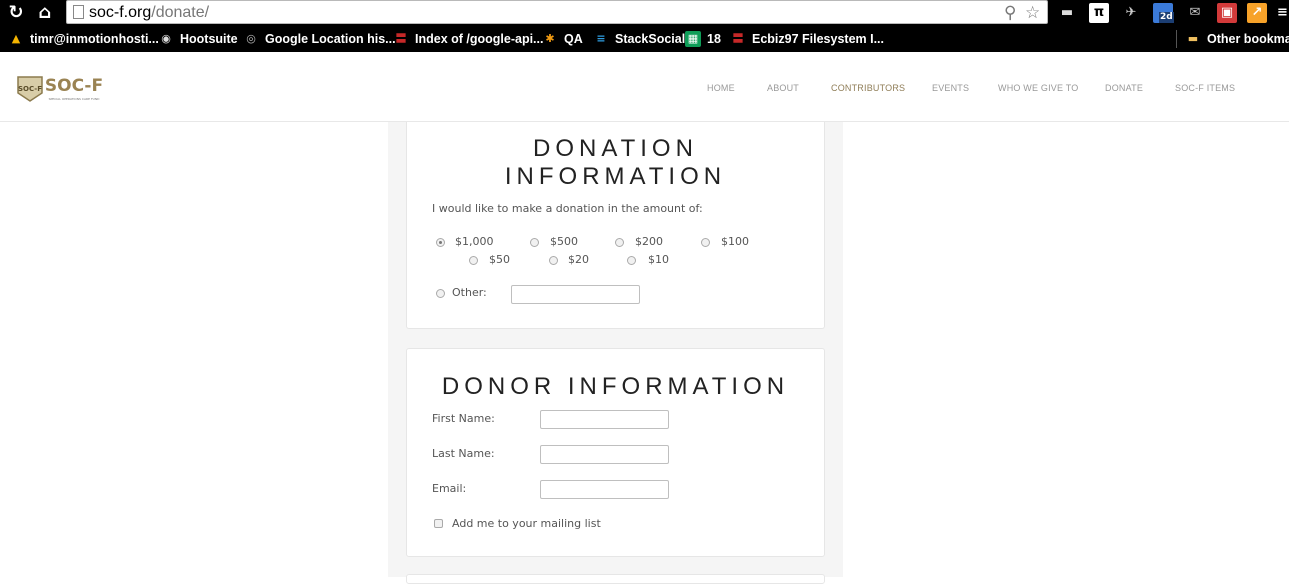 The width and height of the screenshot is (1289, 584). Describe the element at coordinates (658, 259) in the screenshot. I see `amount-label-10: $10` at that location.